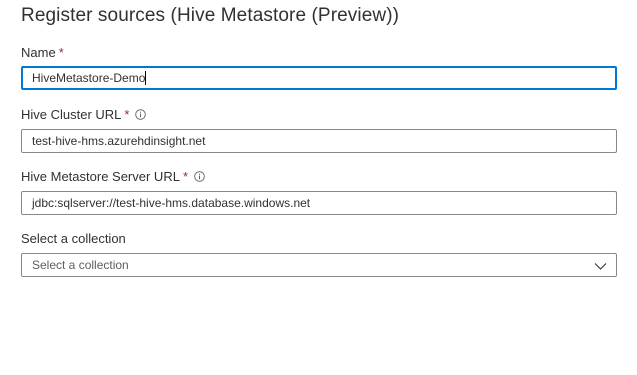 The width and height of the screenshot is (637, 375). What do you see at coordinates (600, 265) in the screenshot?
I see `chevron-down-icon` at bounding box center [600, 265].